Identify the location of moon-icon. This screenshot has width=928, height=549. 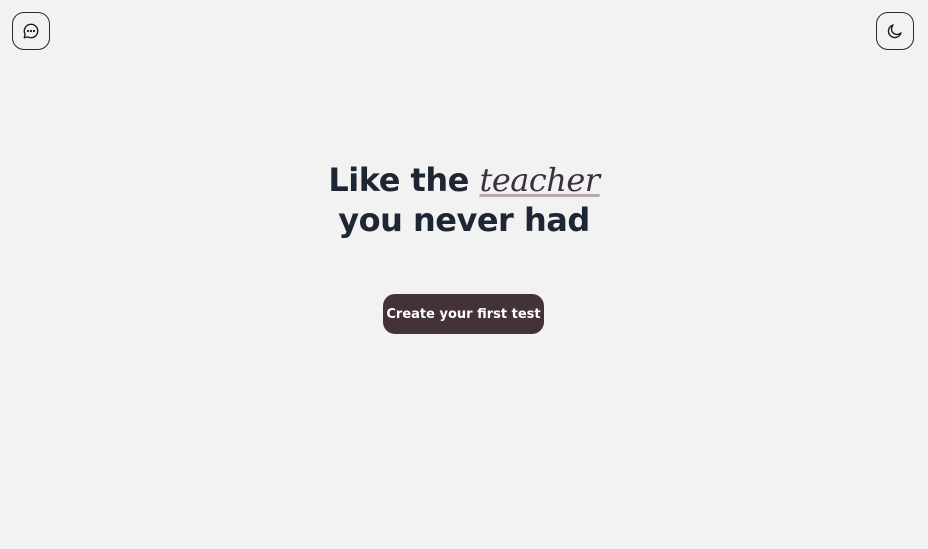
(895, 31).